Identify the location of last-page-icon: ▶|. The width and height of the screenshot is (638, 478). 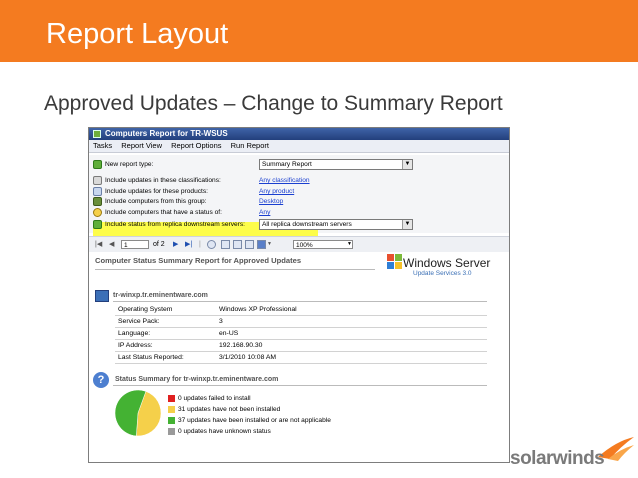
(188, 244).